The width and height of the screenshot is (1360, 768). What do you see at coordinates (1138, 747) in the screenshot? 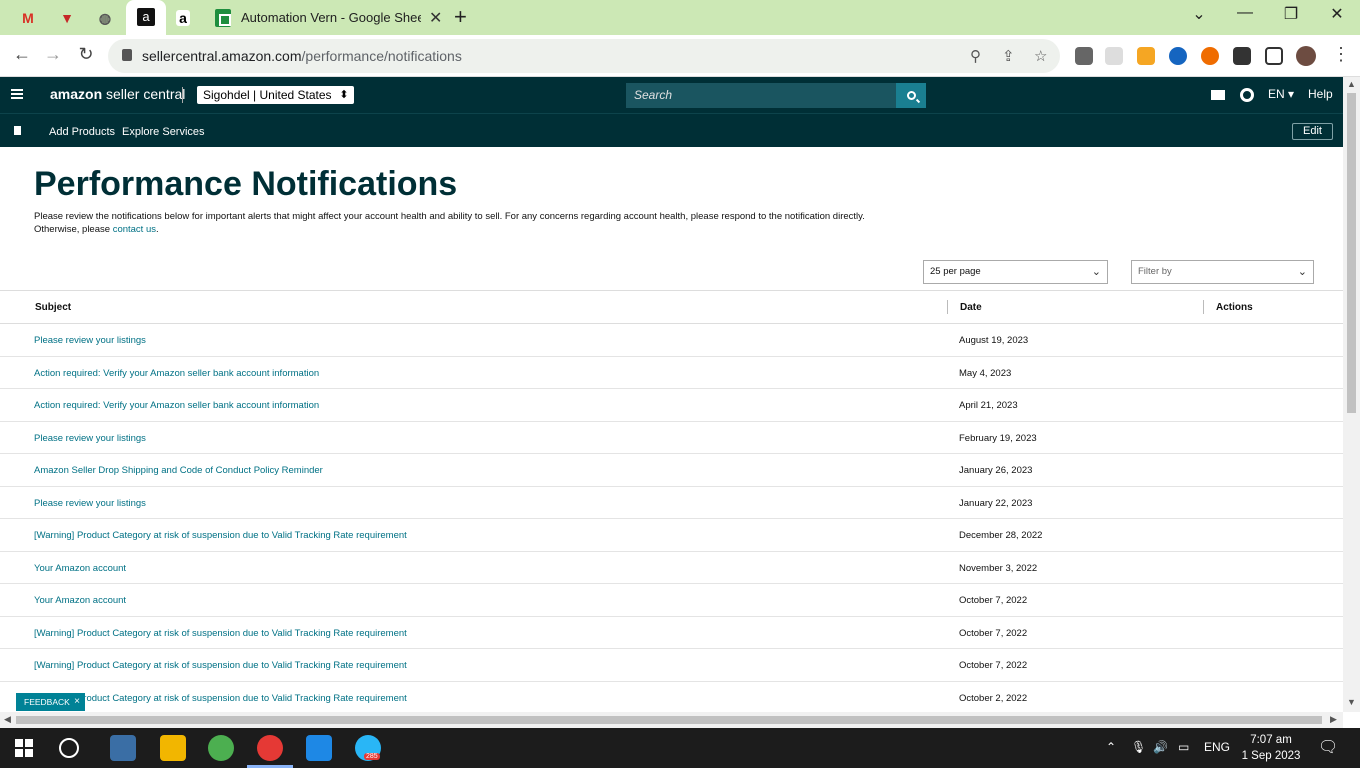
I see `microphone-icon: 🎙` at bounding box center [1138, 747].